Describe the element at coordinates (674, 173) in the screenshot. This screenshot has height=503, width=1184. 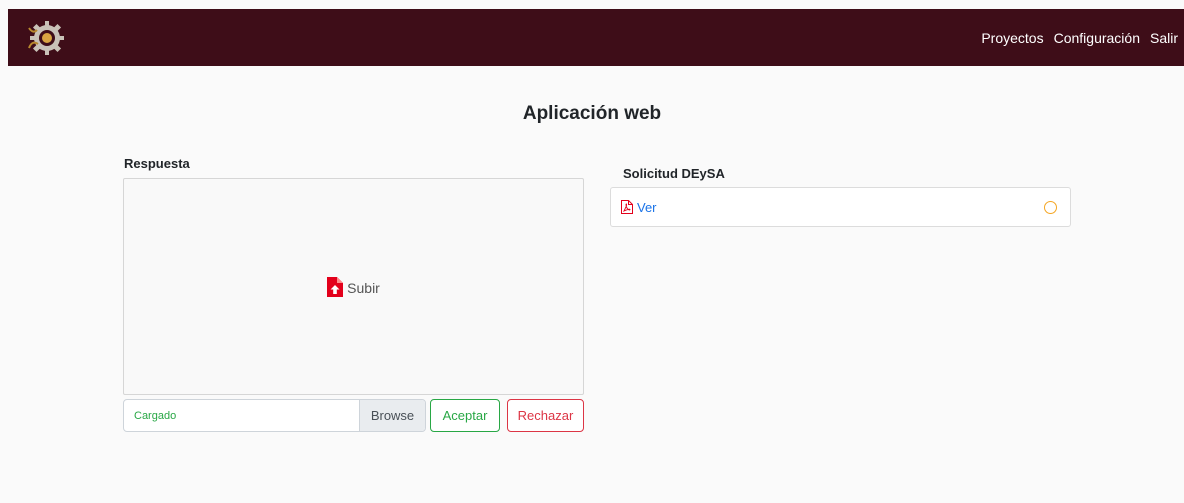
I see `solicitud-label: Solicitud DEySA` at that location.